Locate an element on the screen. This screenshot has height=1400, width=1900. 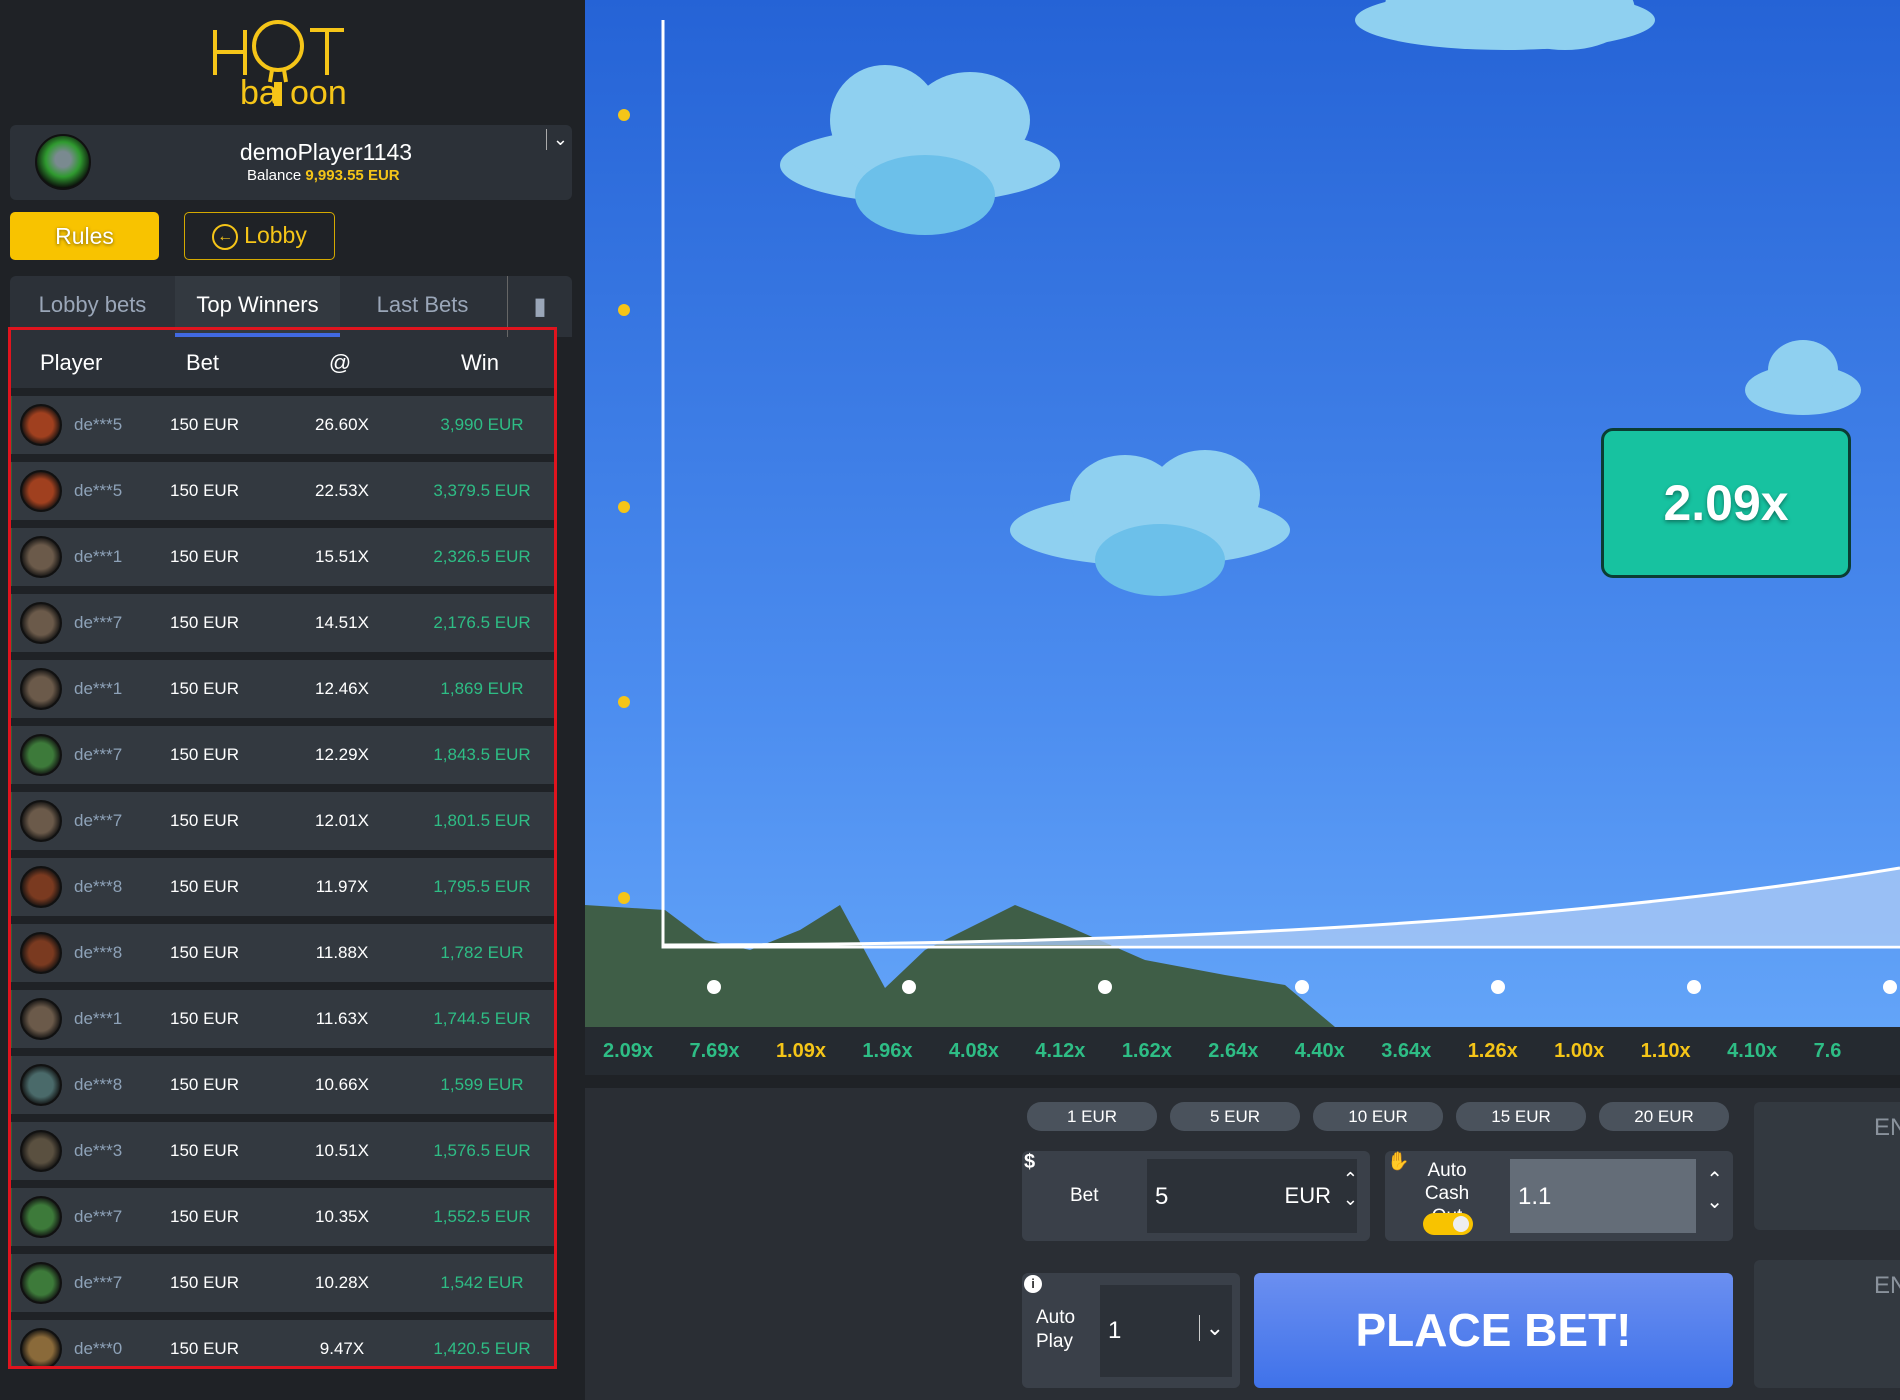
info-icon: i is located at coordinates (1033, 1284).